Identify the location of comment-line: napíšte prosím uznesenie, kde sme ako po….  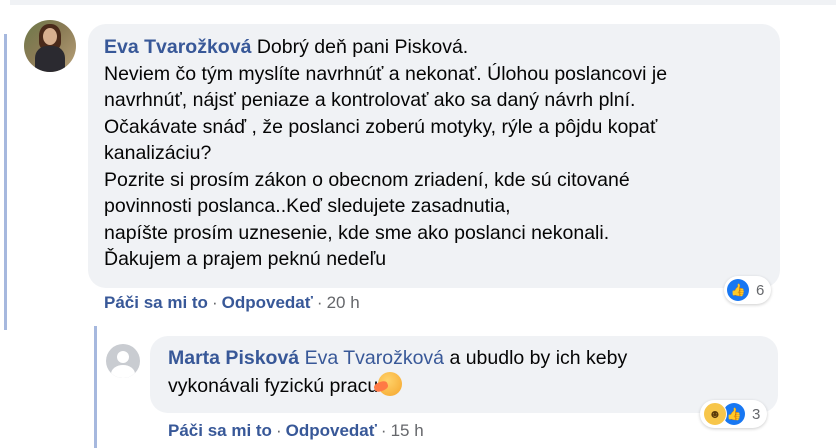
(357, 232).